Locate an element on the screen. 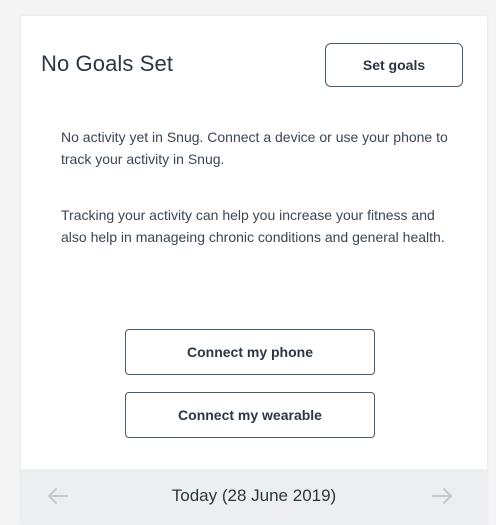  connect-phone-button: Connect my phone is located at coordinates (250, 352).